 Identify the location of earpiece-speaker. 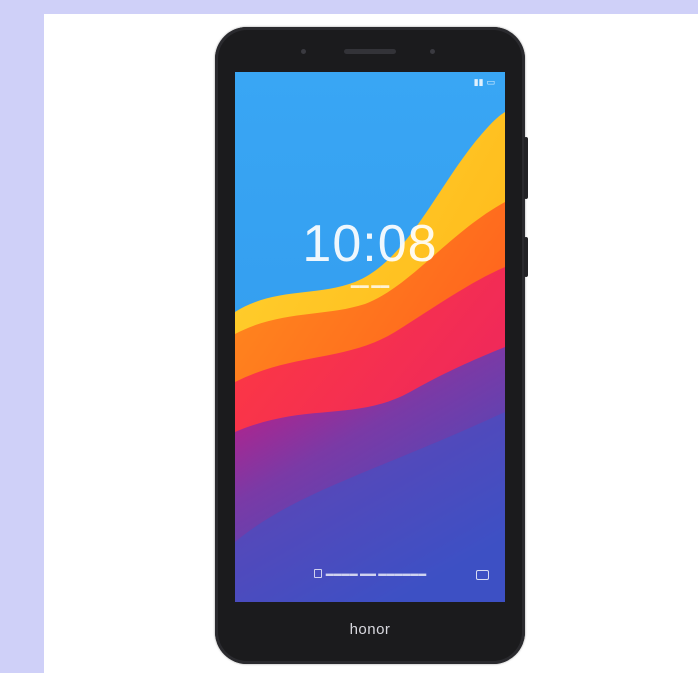
(370, 51).